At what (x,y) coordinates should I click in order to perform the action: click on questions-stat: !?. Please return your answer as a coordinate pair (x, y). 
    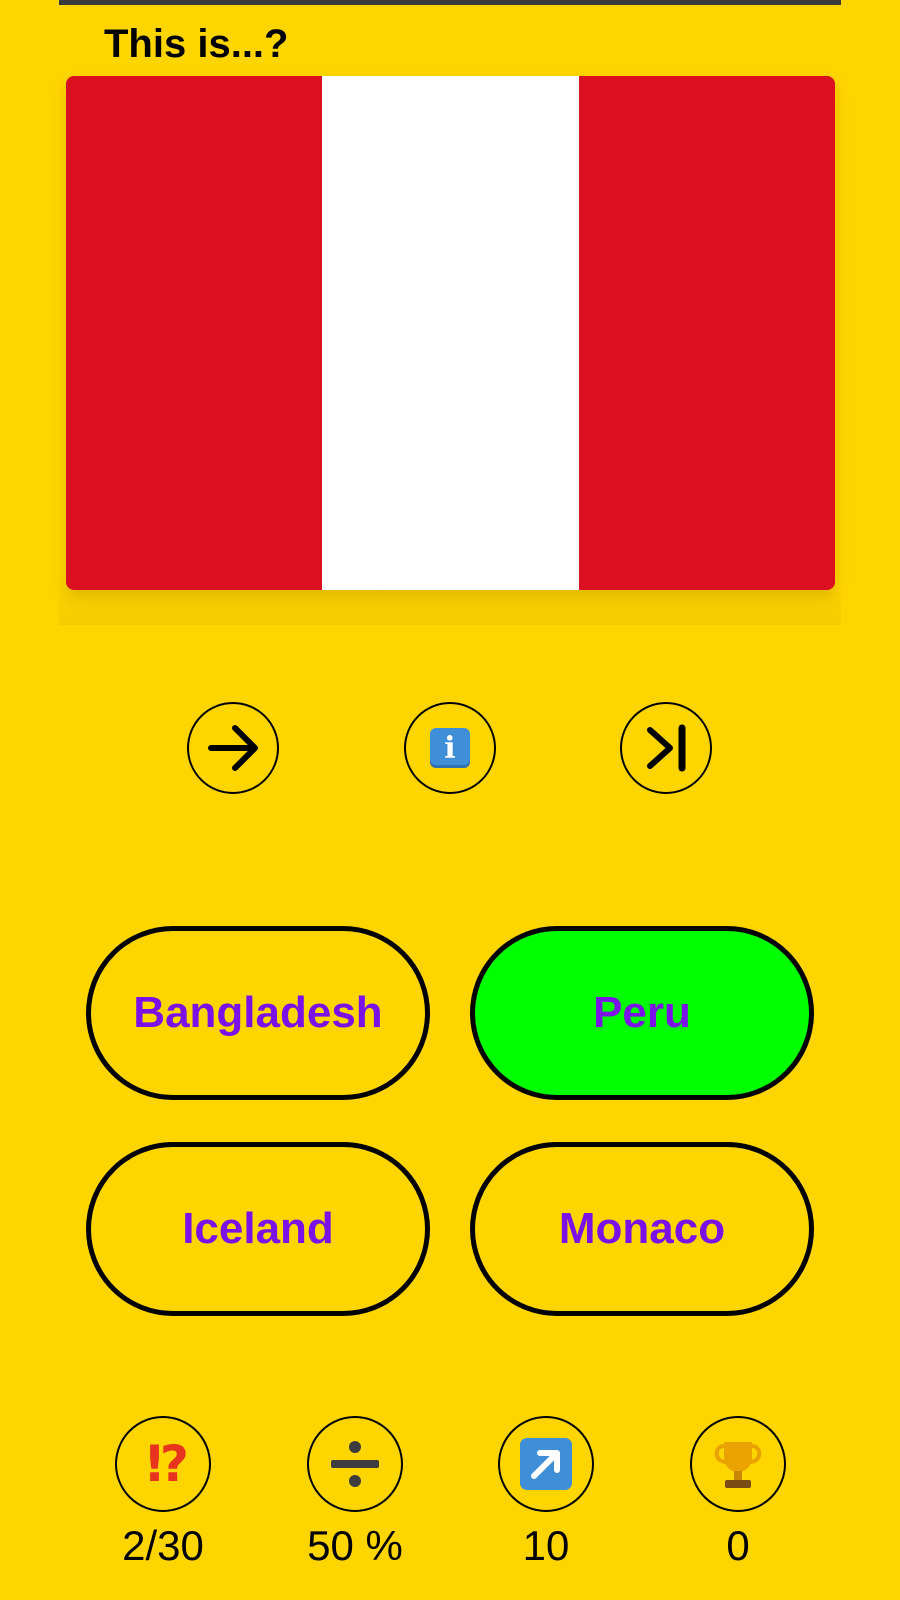
    Looking at the image, I should click on (163, 1464).